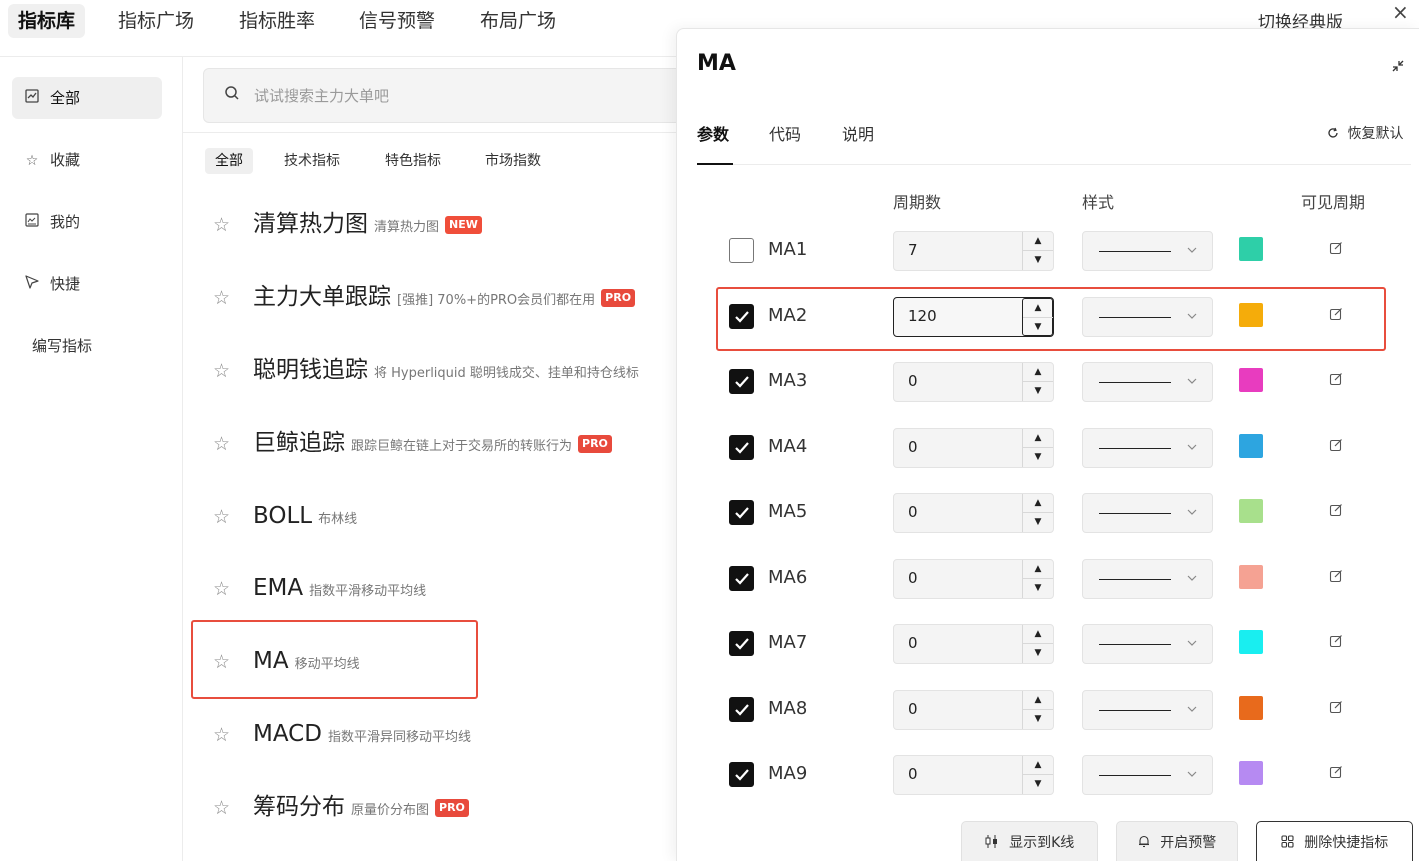  What do you see at coordinates (973, 251) in the screenshot?
I see `period-stepper: 7 ▲ ▼` at bounding box center [973, 251].